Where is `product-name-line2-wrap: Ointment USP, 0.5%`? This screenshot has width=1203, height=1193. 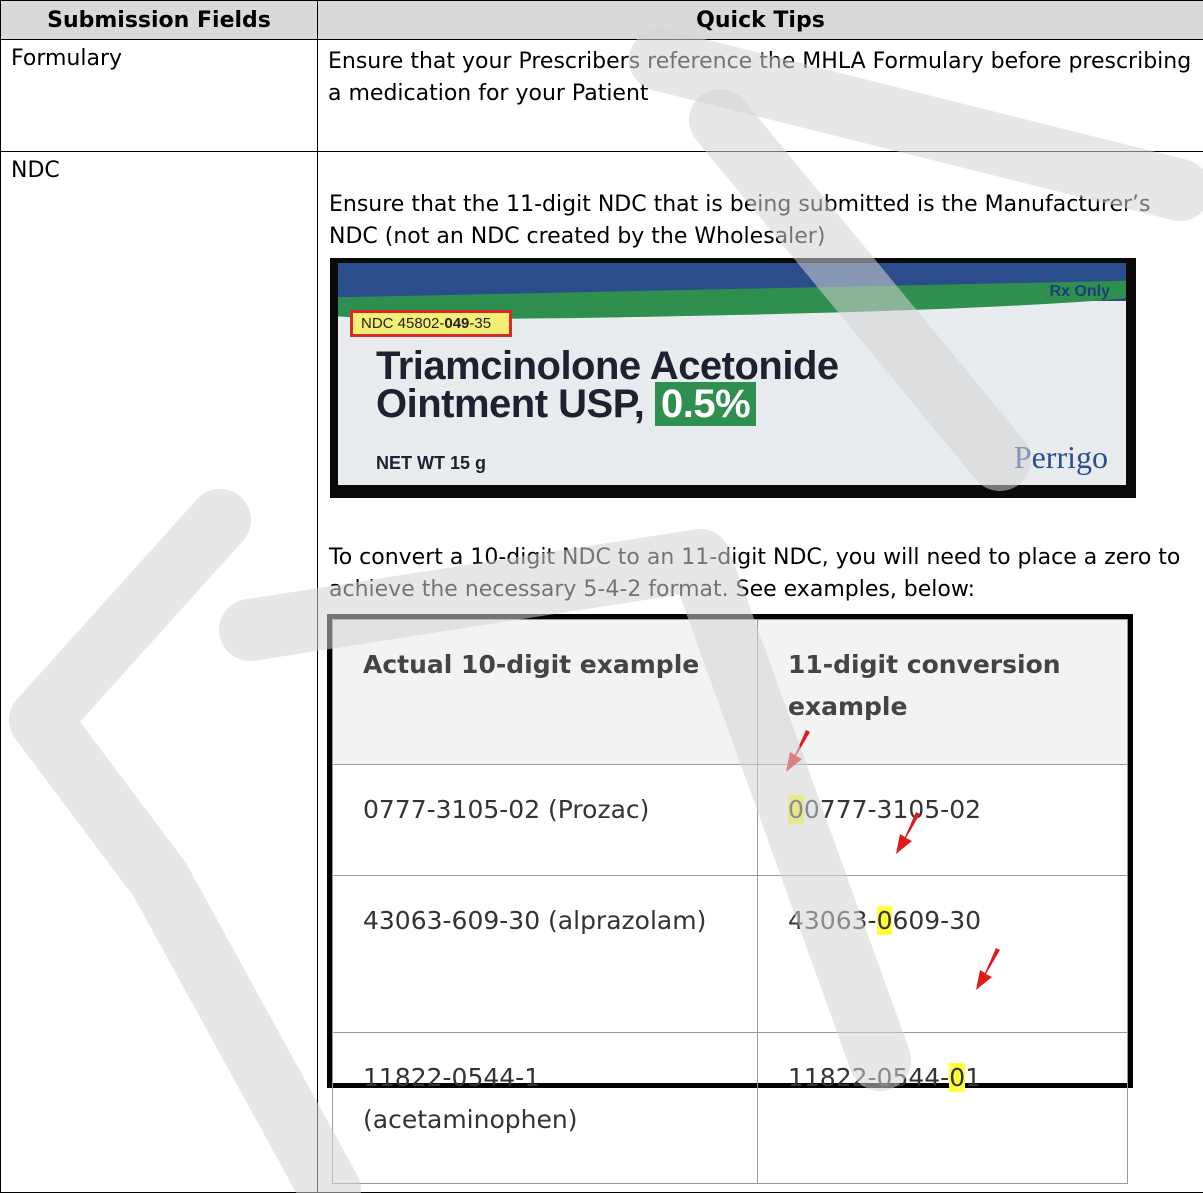 product-name-line2-wrap: Ointment USP, 0.5% is located at coordinates (607, 404).